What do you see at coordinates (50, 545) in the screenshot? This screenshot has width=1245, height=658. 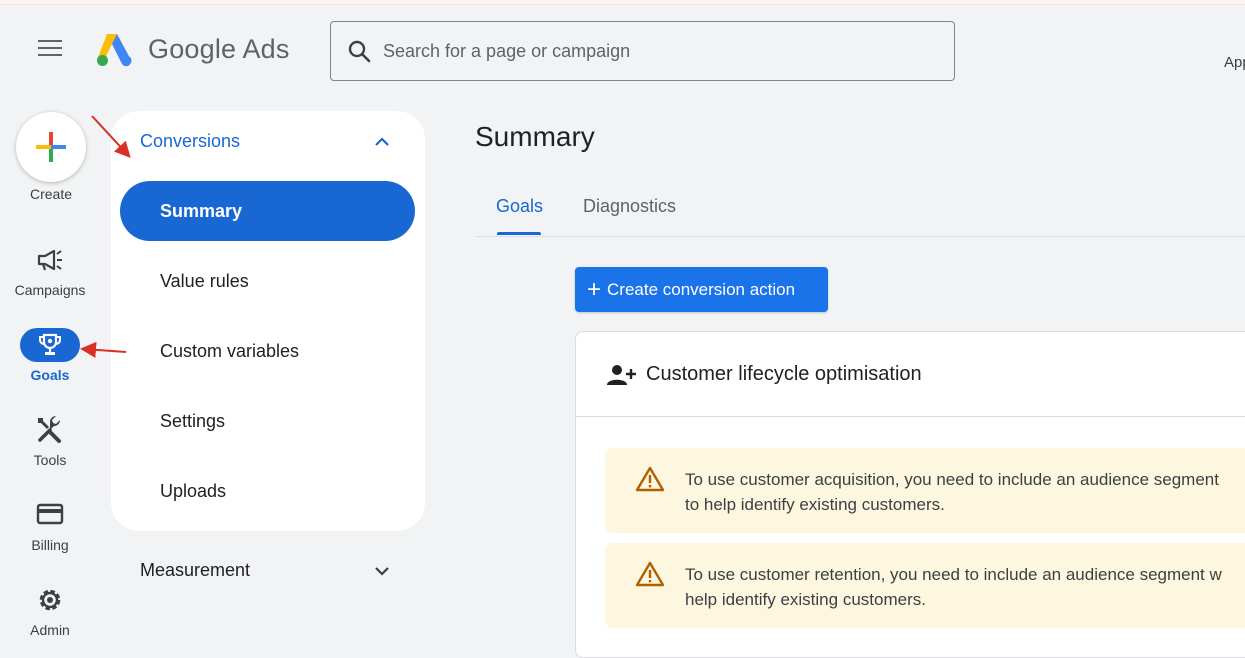 I see `billing-label: Billing` at bounding box center [50, 545].